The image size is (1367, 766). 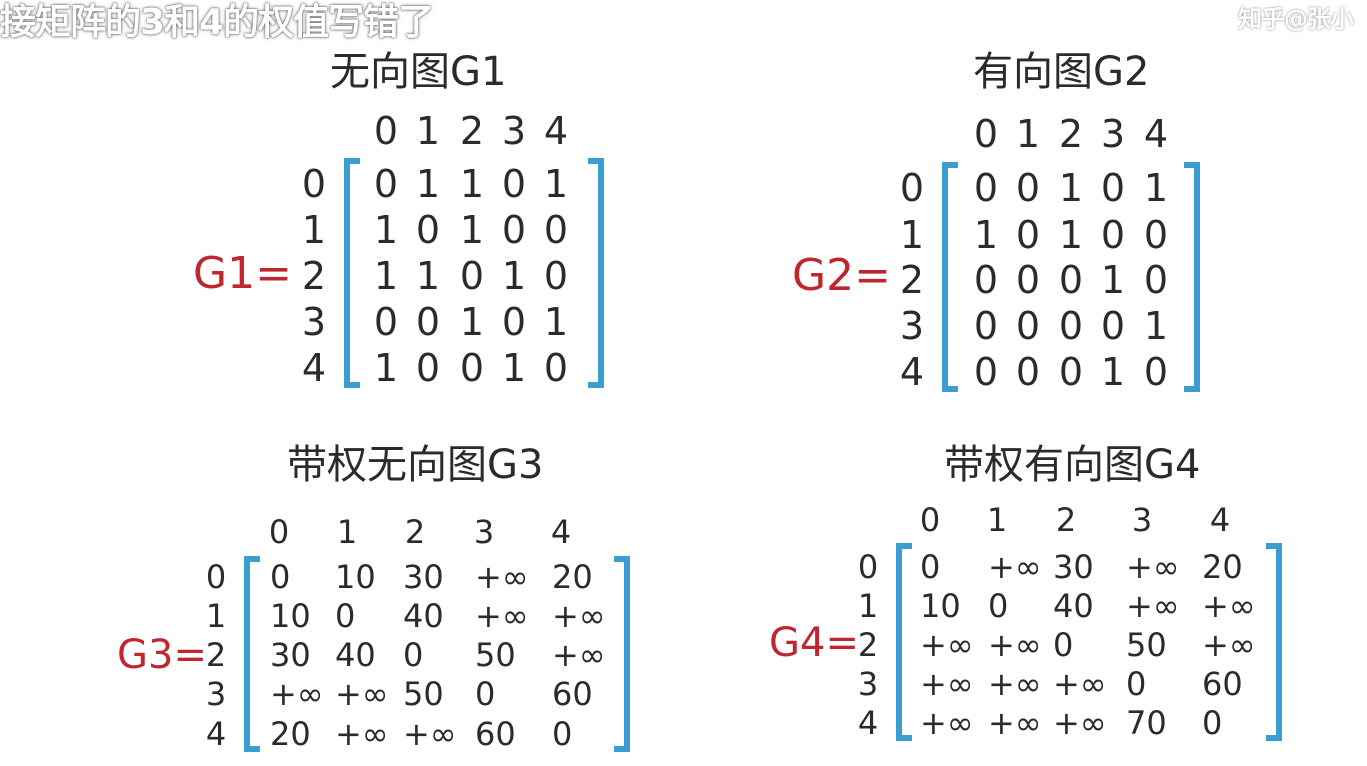 What do you see at coordinates (1274, 642) in the screenshot?
I see `g4-right-bracket` at bounding box center [1274, 642].